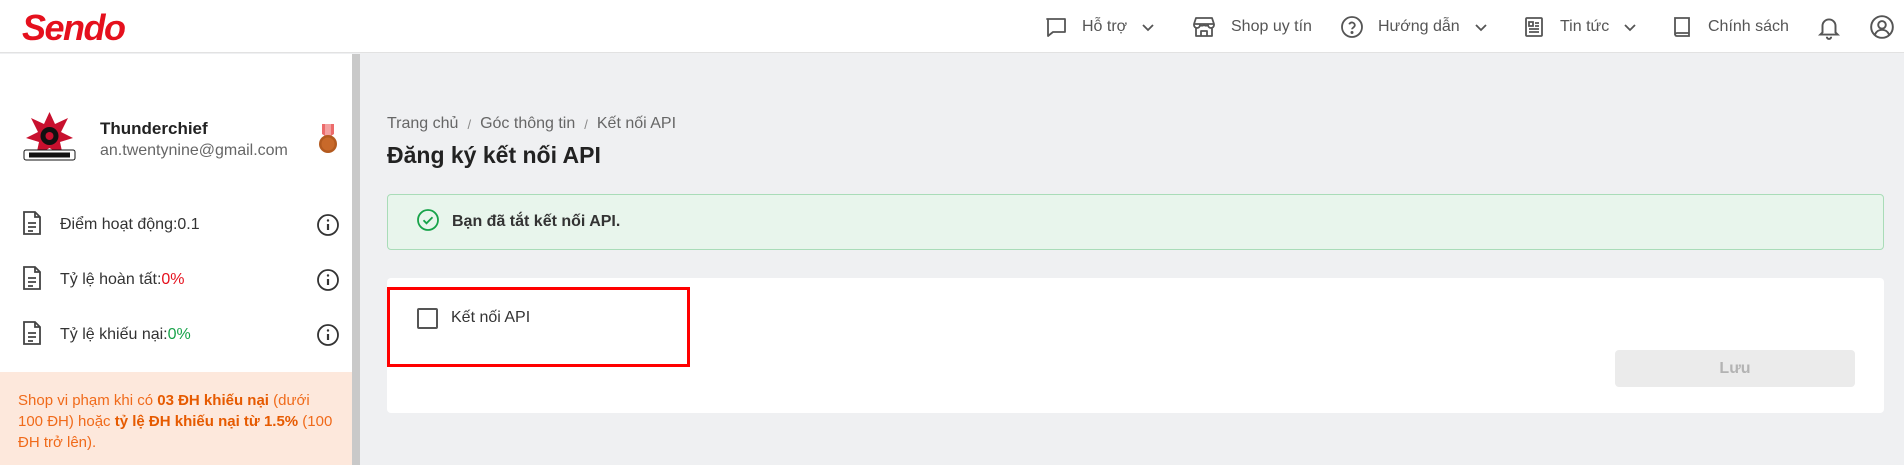 The height and width of the screenshot is (465, 1904). What do you see at coordinates (1748, 26) in the screenshot?
I see `nav-policy-label: Chính sách` at bounding box center [1748, 26].